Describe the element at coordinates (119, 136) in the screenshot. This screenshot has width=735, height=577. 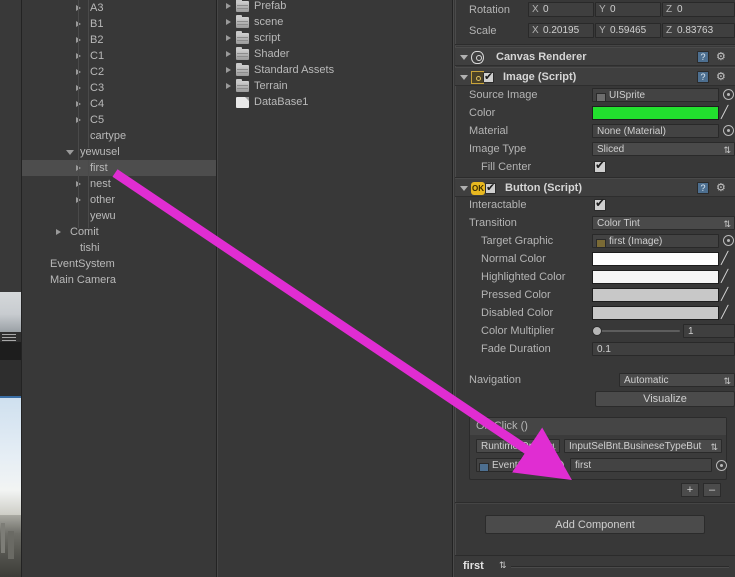
I see `hierarchy-item-cartype: cartype` at that location.